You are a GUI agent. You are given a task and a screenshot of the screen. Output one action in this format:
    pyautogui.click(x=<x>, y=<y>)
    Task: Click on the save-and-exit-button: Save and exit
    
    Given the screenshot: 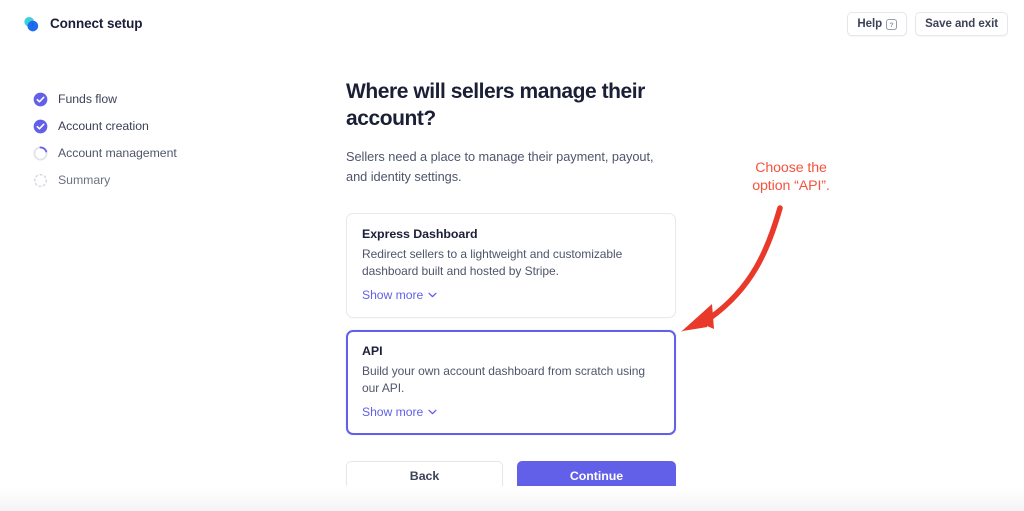 What is the action you would take?
    pyautogui.click(x=961, y=24)
    